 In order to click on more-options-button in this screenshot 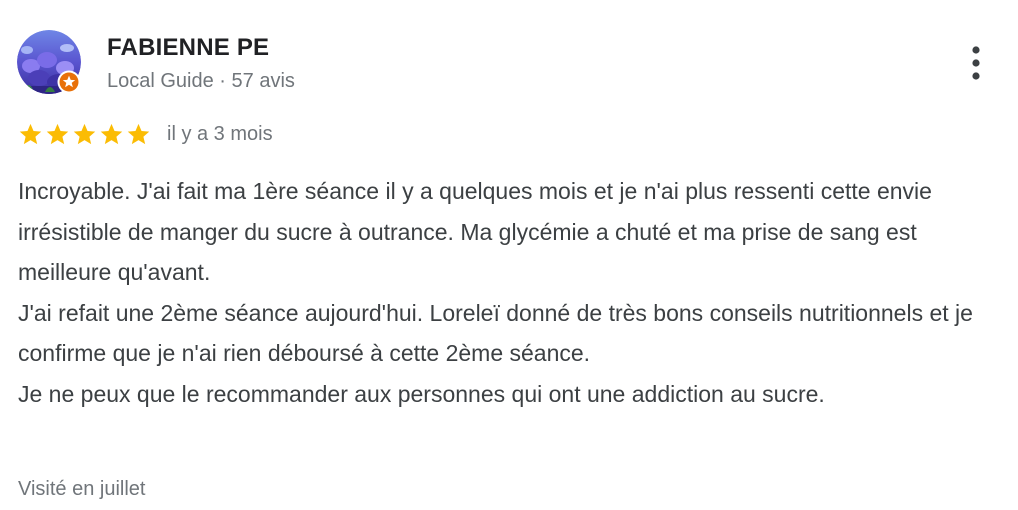, I will do `click(976, 63)`.